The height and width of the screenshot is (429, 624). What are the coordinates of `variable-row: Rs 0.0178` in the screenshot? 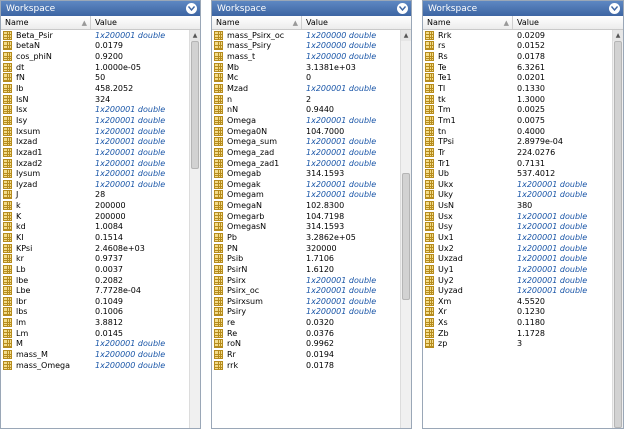 It's located at (523, 56).